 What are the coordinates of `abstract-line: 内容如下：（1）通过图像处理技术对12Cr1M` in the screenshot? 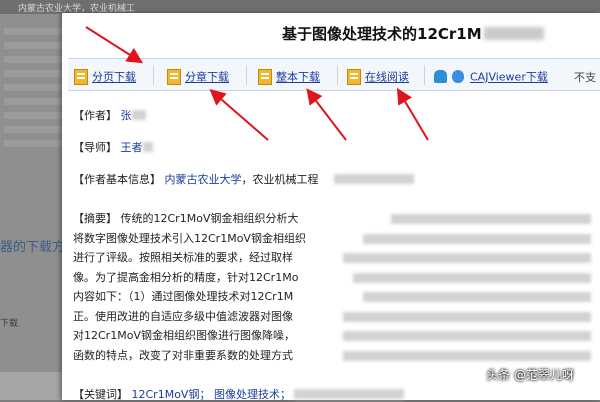 It's located at (333, 297).